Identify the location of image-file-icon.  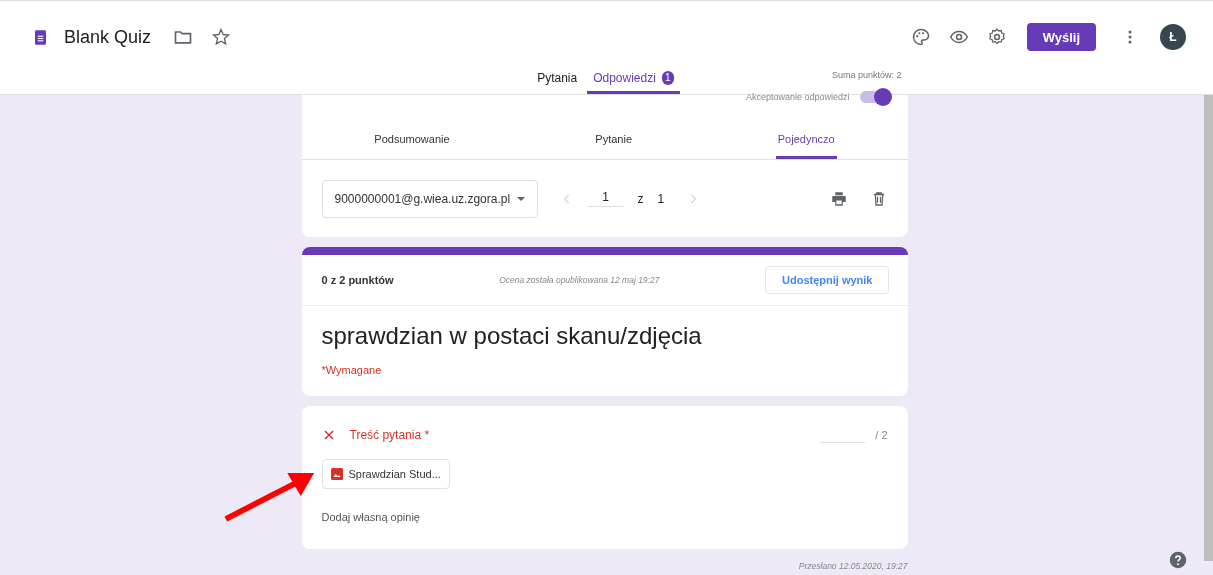
(336, 474).